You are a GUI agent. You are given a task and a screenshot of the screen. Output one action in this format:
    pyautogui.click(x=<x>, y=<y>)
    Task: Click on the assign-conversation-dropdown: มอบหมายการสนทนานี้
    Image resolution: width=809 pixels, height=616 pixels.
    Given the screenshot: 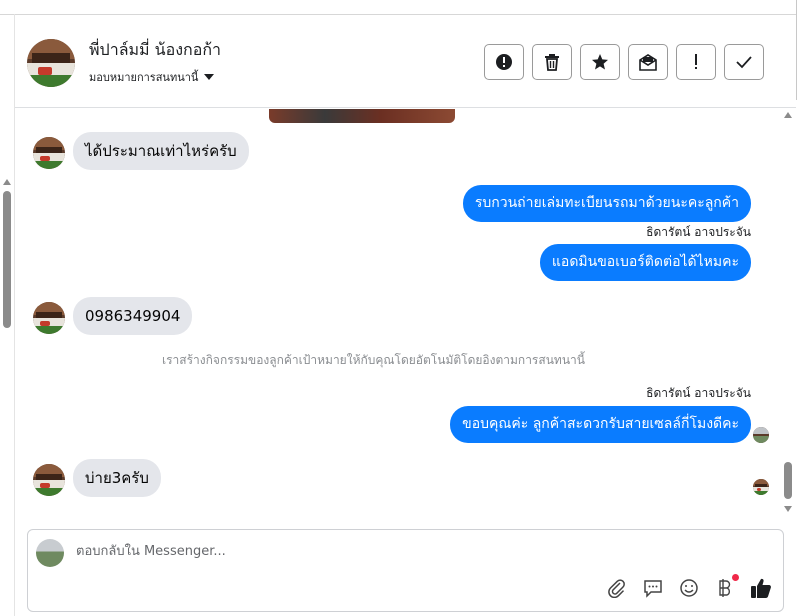 What is the action you would take?
    pyautogui.click(x=152, y=77)
    